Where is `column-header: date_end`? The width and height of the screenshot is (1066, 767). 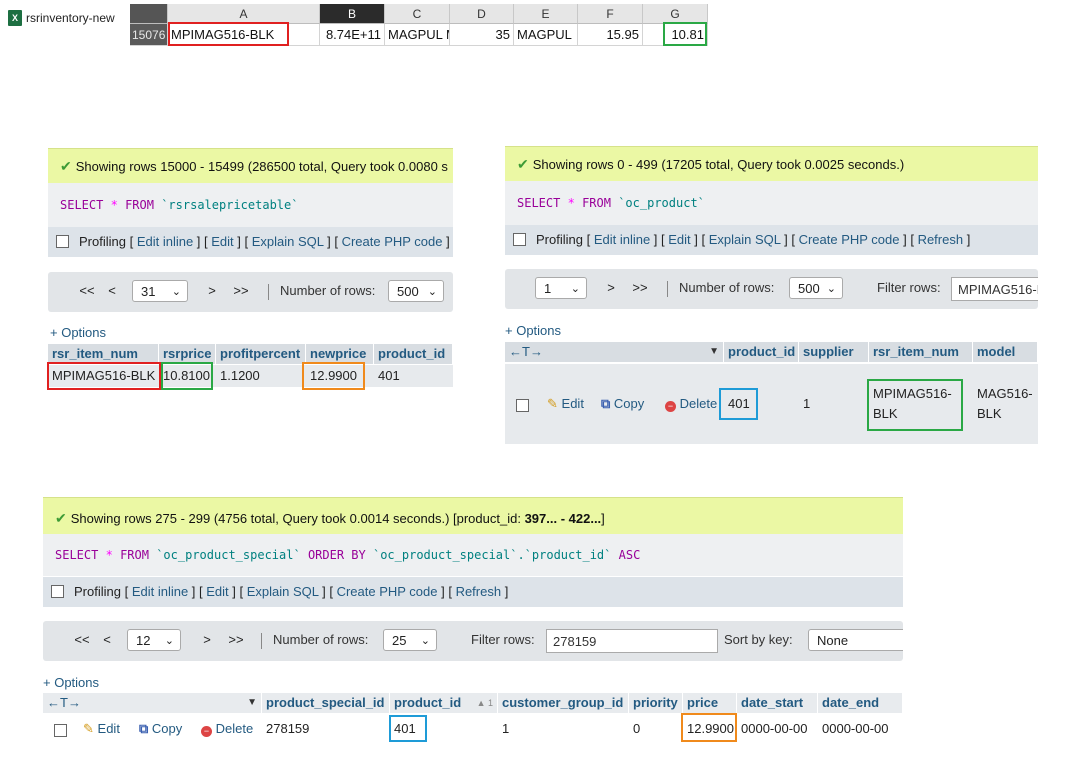
column-header: date_end is located at coordinates (860, 703).